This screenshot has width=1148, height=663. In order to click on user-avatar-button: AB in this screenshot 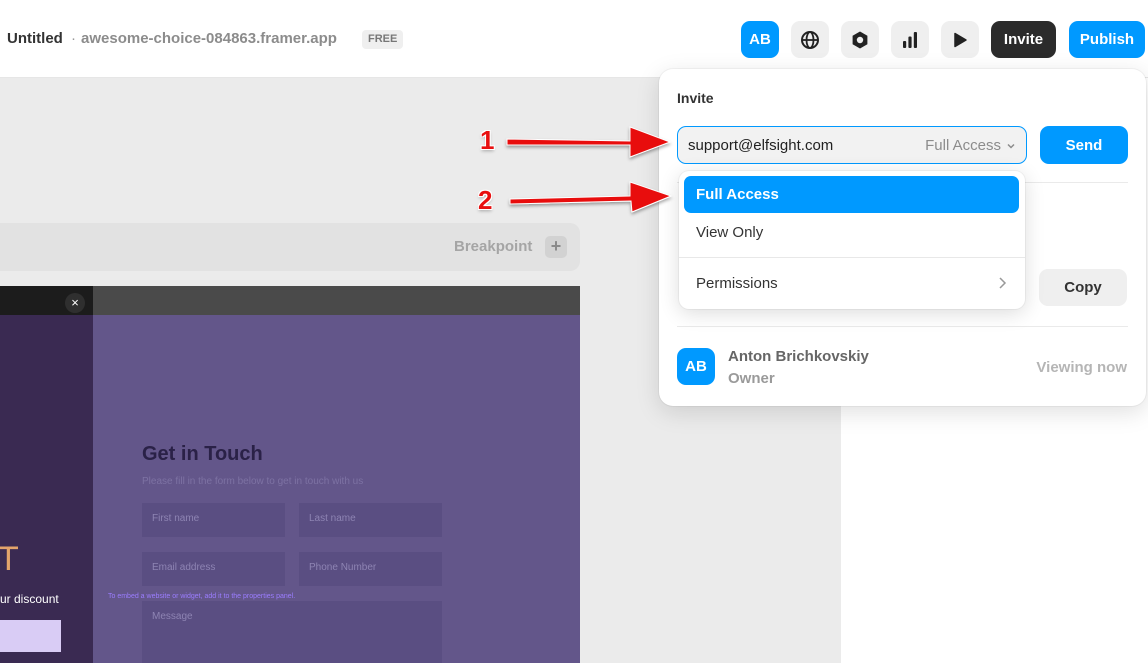, I will do `click(760, 39)`.